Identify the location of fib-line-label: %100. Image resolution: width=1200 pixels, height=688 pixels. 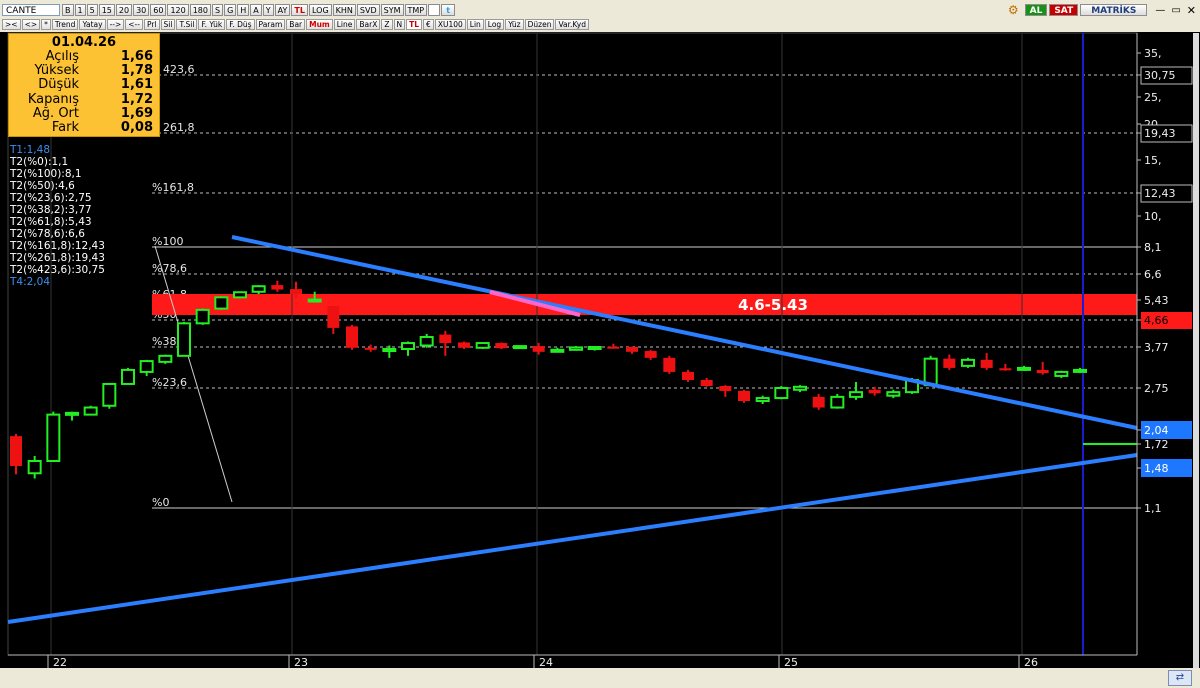
(167, 241).